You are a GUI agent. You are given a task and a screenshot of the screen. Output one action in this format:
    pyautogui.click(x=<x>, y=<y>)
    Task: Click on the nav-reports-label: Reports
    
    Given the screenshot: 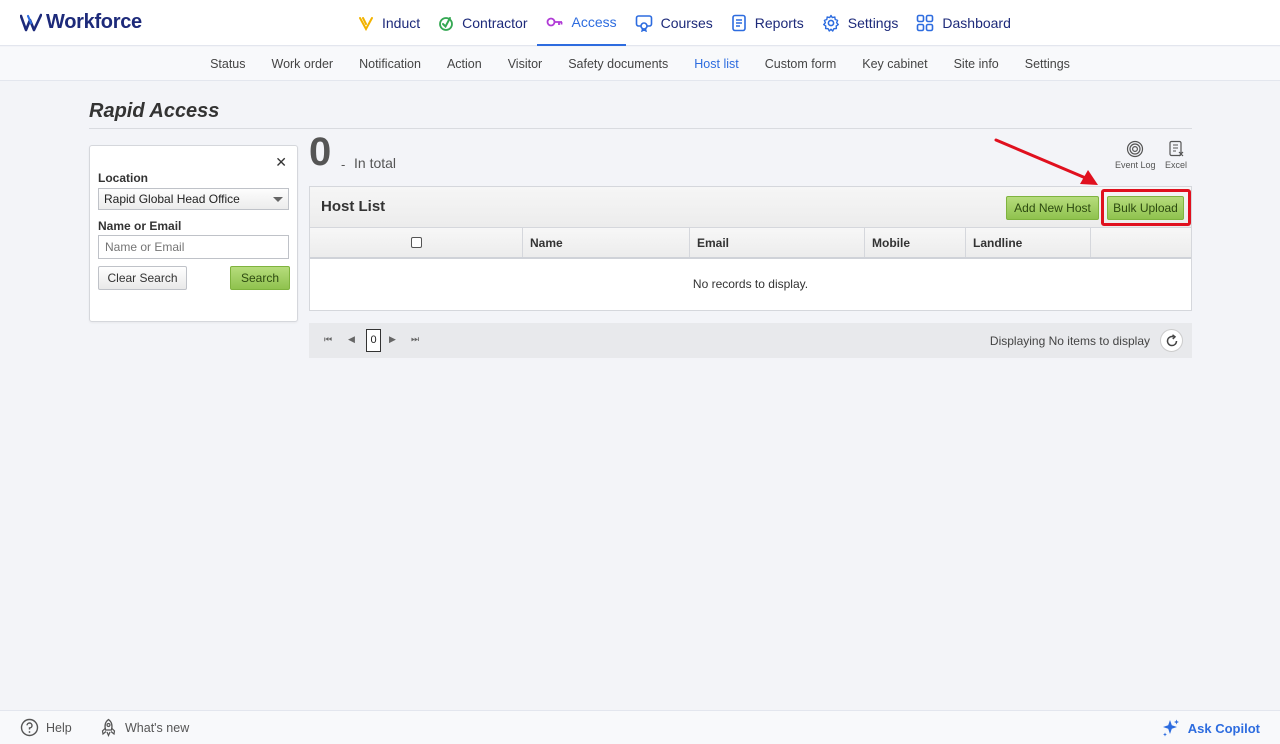 What is the action you would take?
    pyautogui.click(x=779, y=23)
    